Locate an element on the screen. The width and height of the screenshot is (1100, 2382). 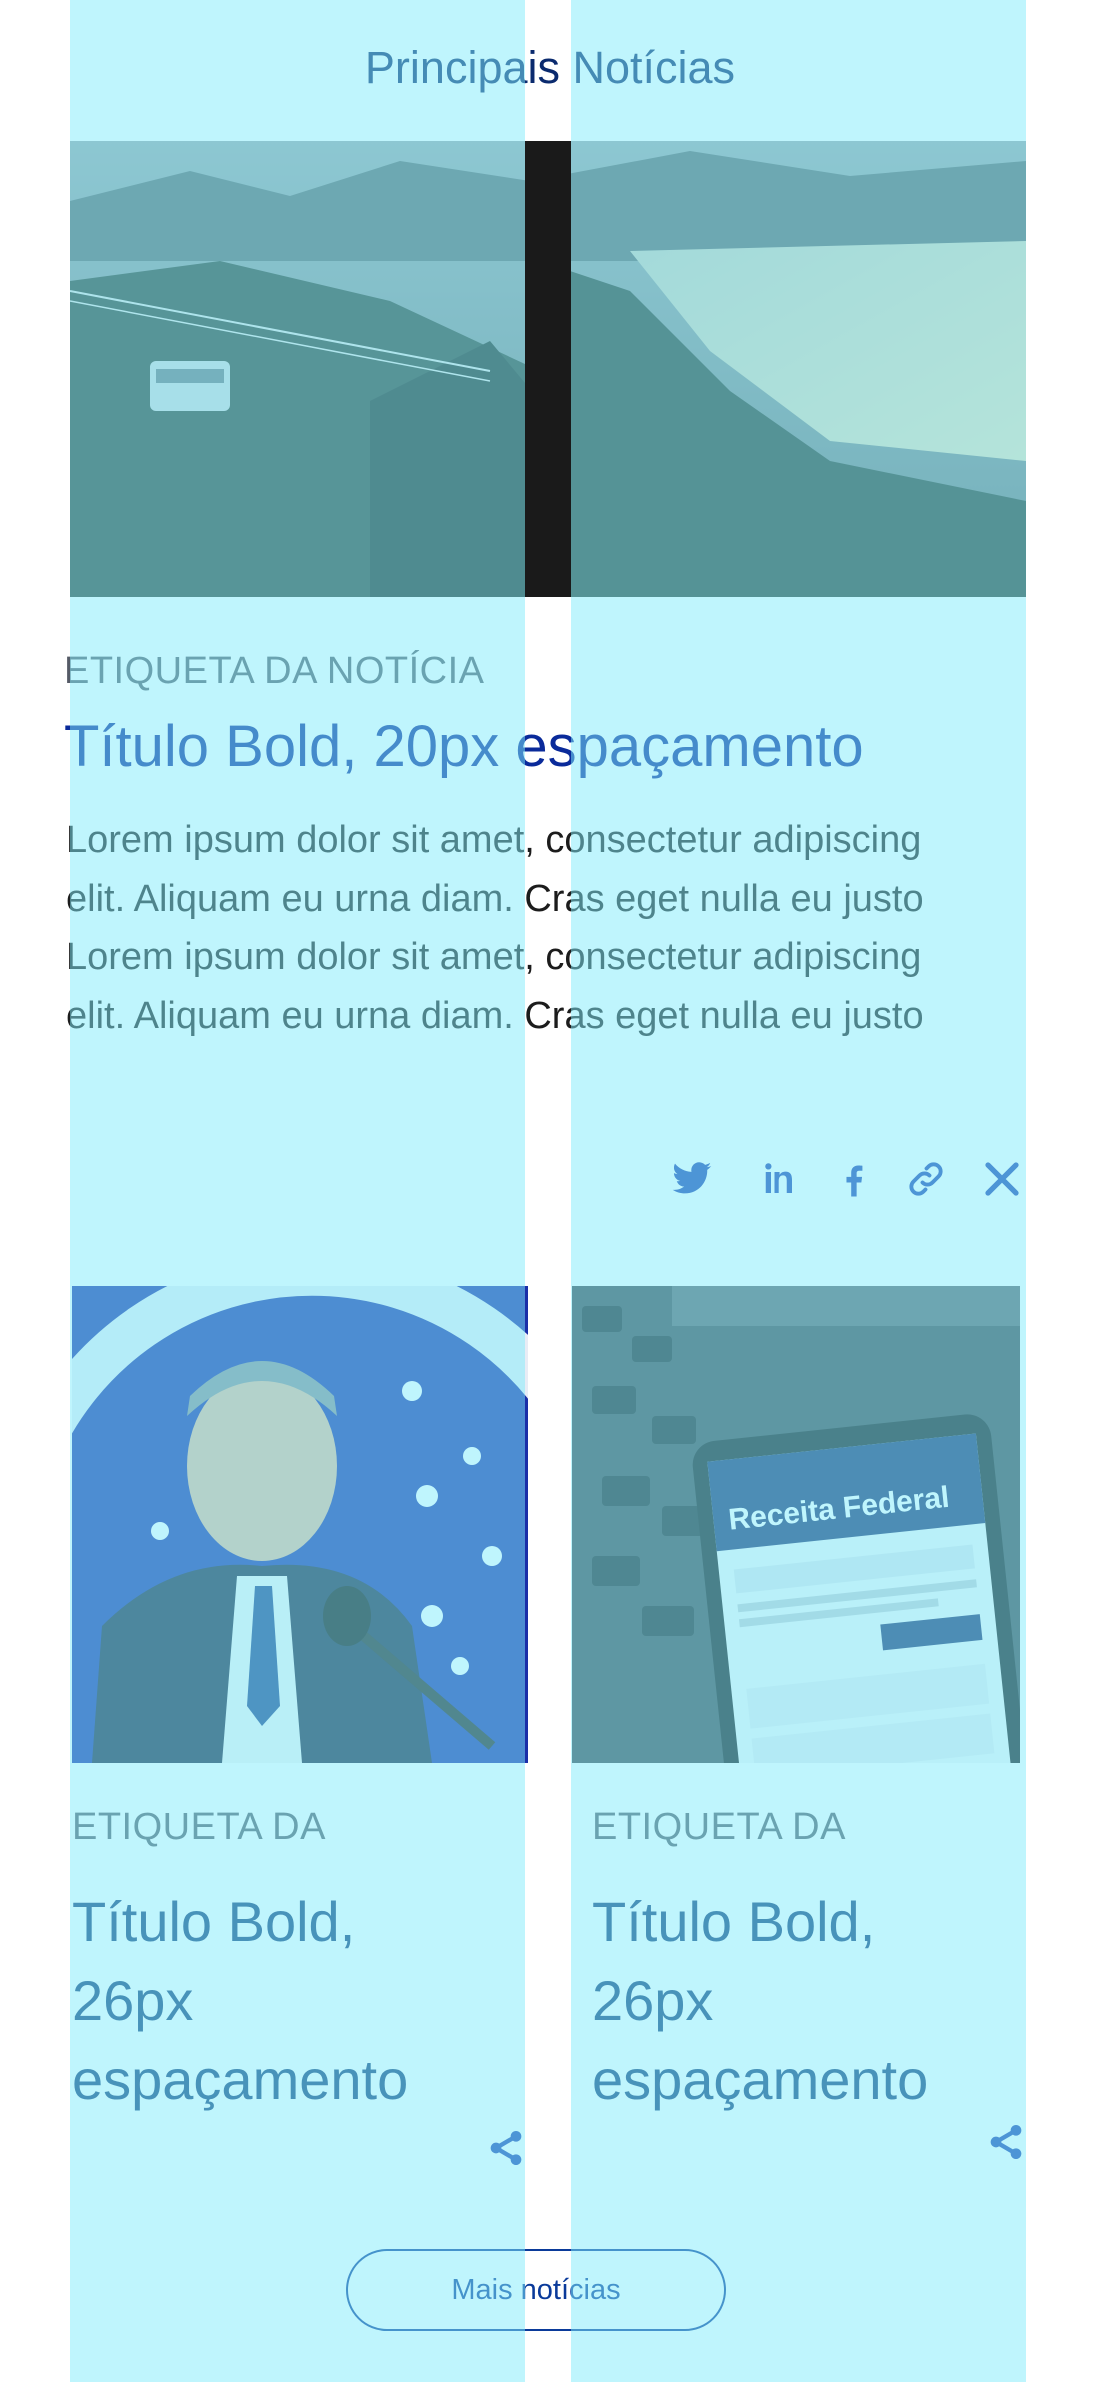
card-news-image is located at coordinates (300, 1524).